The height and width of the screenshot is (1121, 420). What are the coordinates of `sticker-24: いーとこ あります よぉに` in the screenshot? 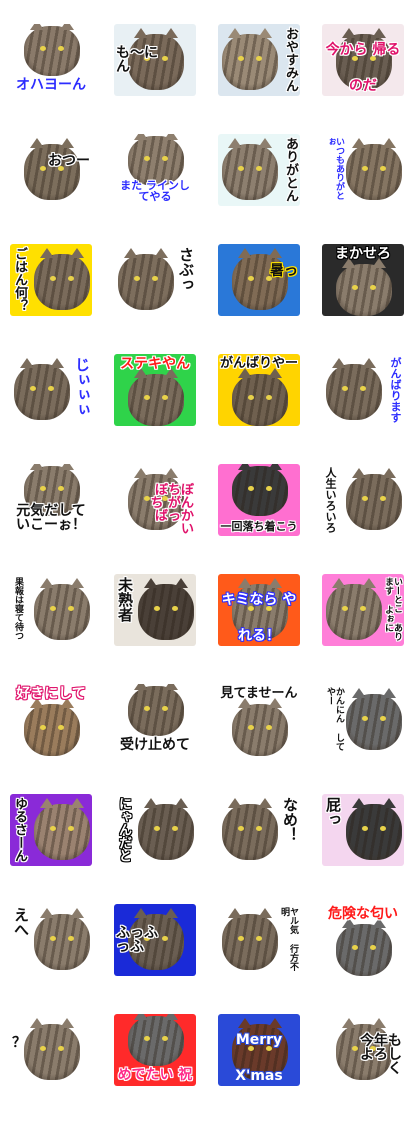 It's located at (363, 610).